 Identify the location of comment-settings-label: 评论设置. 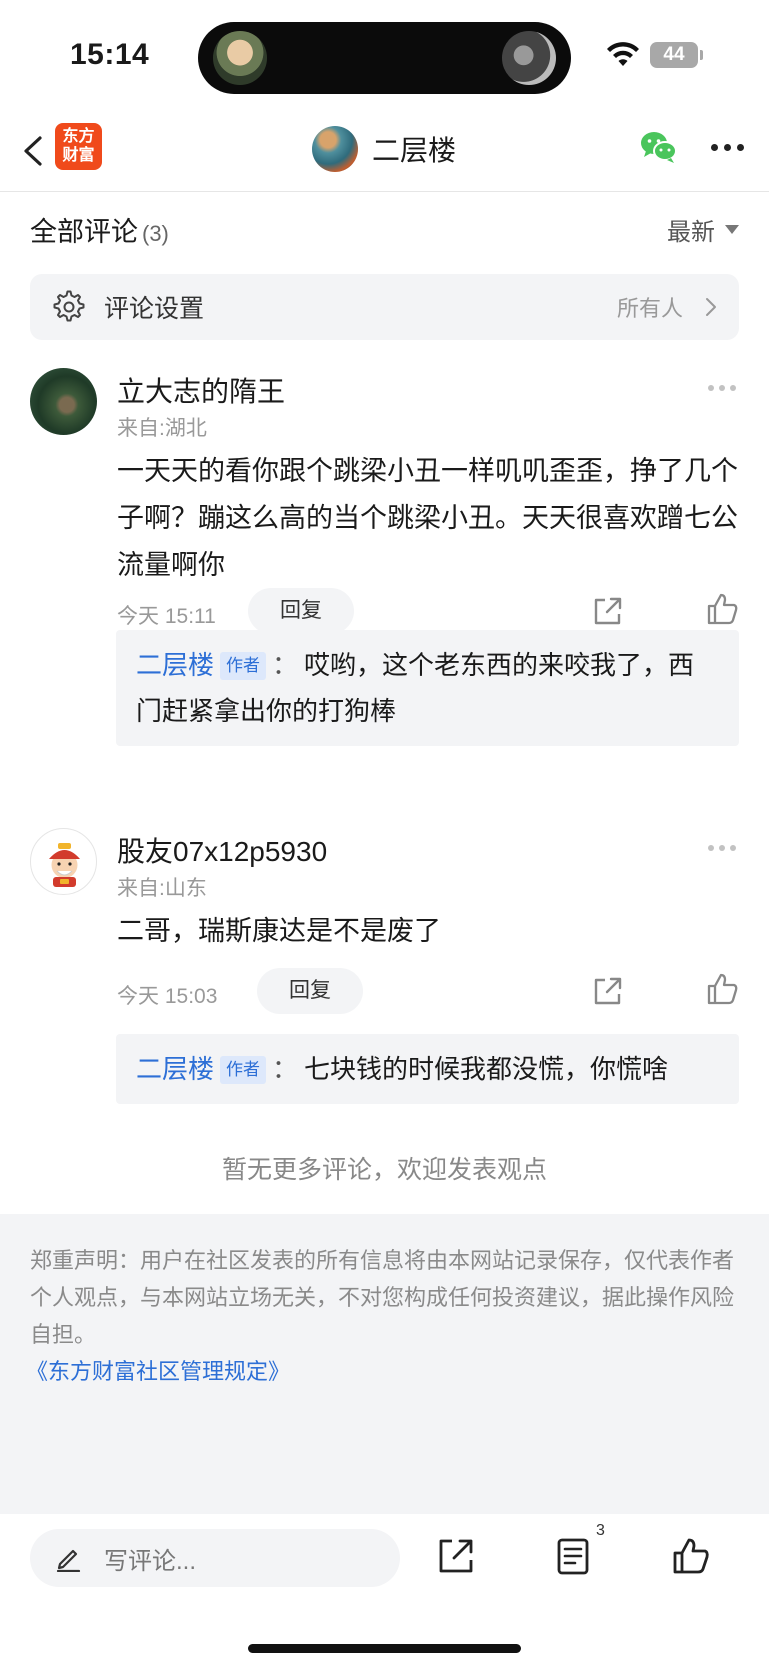
(154, 309).